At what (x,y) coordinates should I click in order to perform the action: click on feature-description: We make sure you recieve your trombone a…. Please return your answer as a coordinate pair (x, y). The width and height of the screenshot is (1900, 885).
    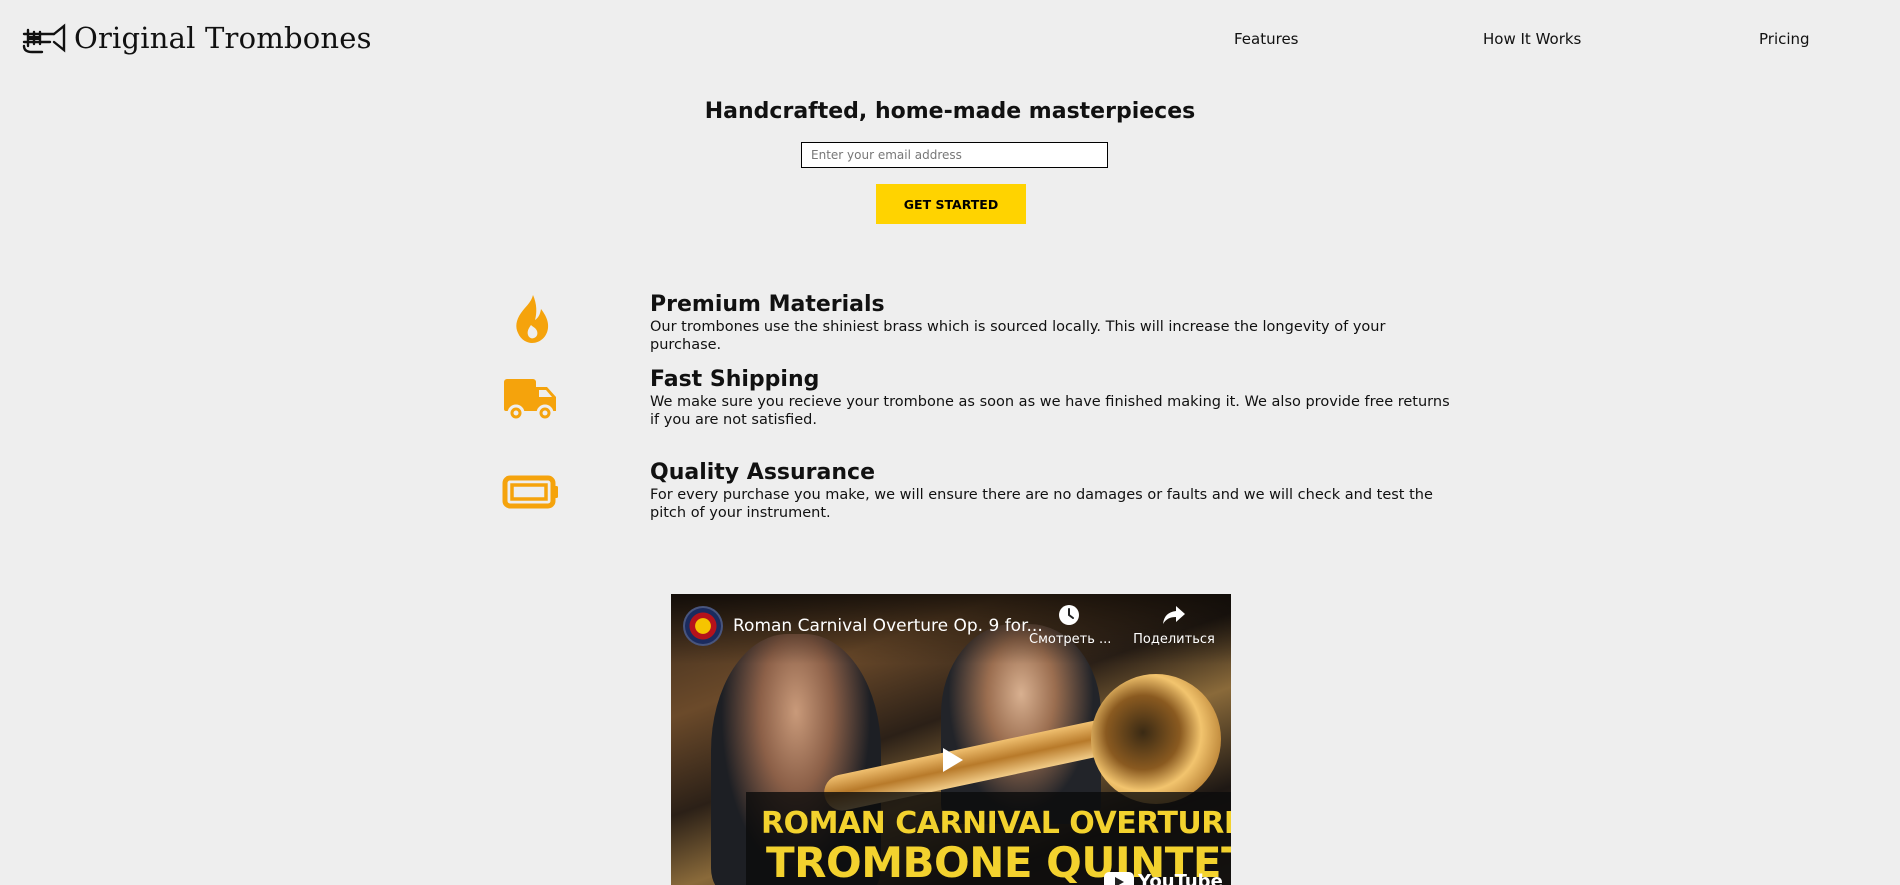
    Looking at the image, I should click on (1050, 411).